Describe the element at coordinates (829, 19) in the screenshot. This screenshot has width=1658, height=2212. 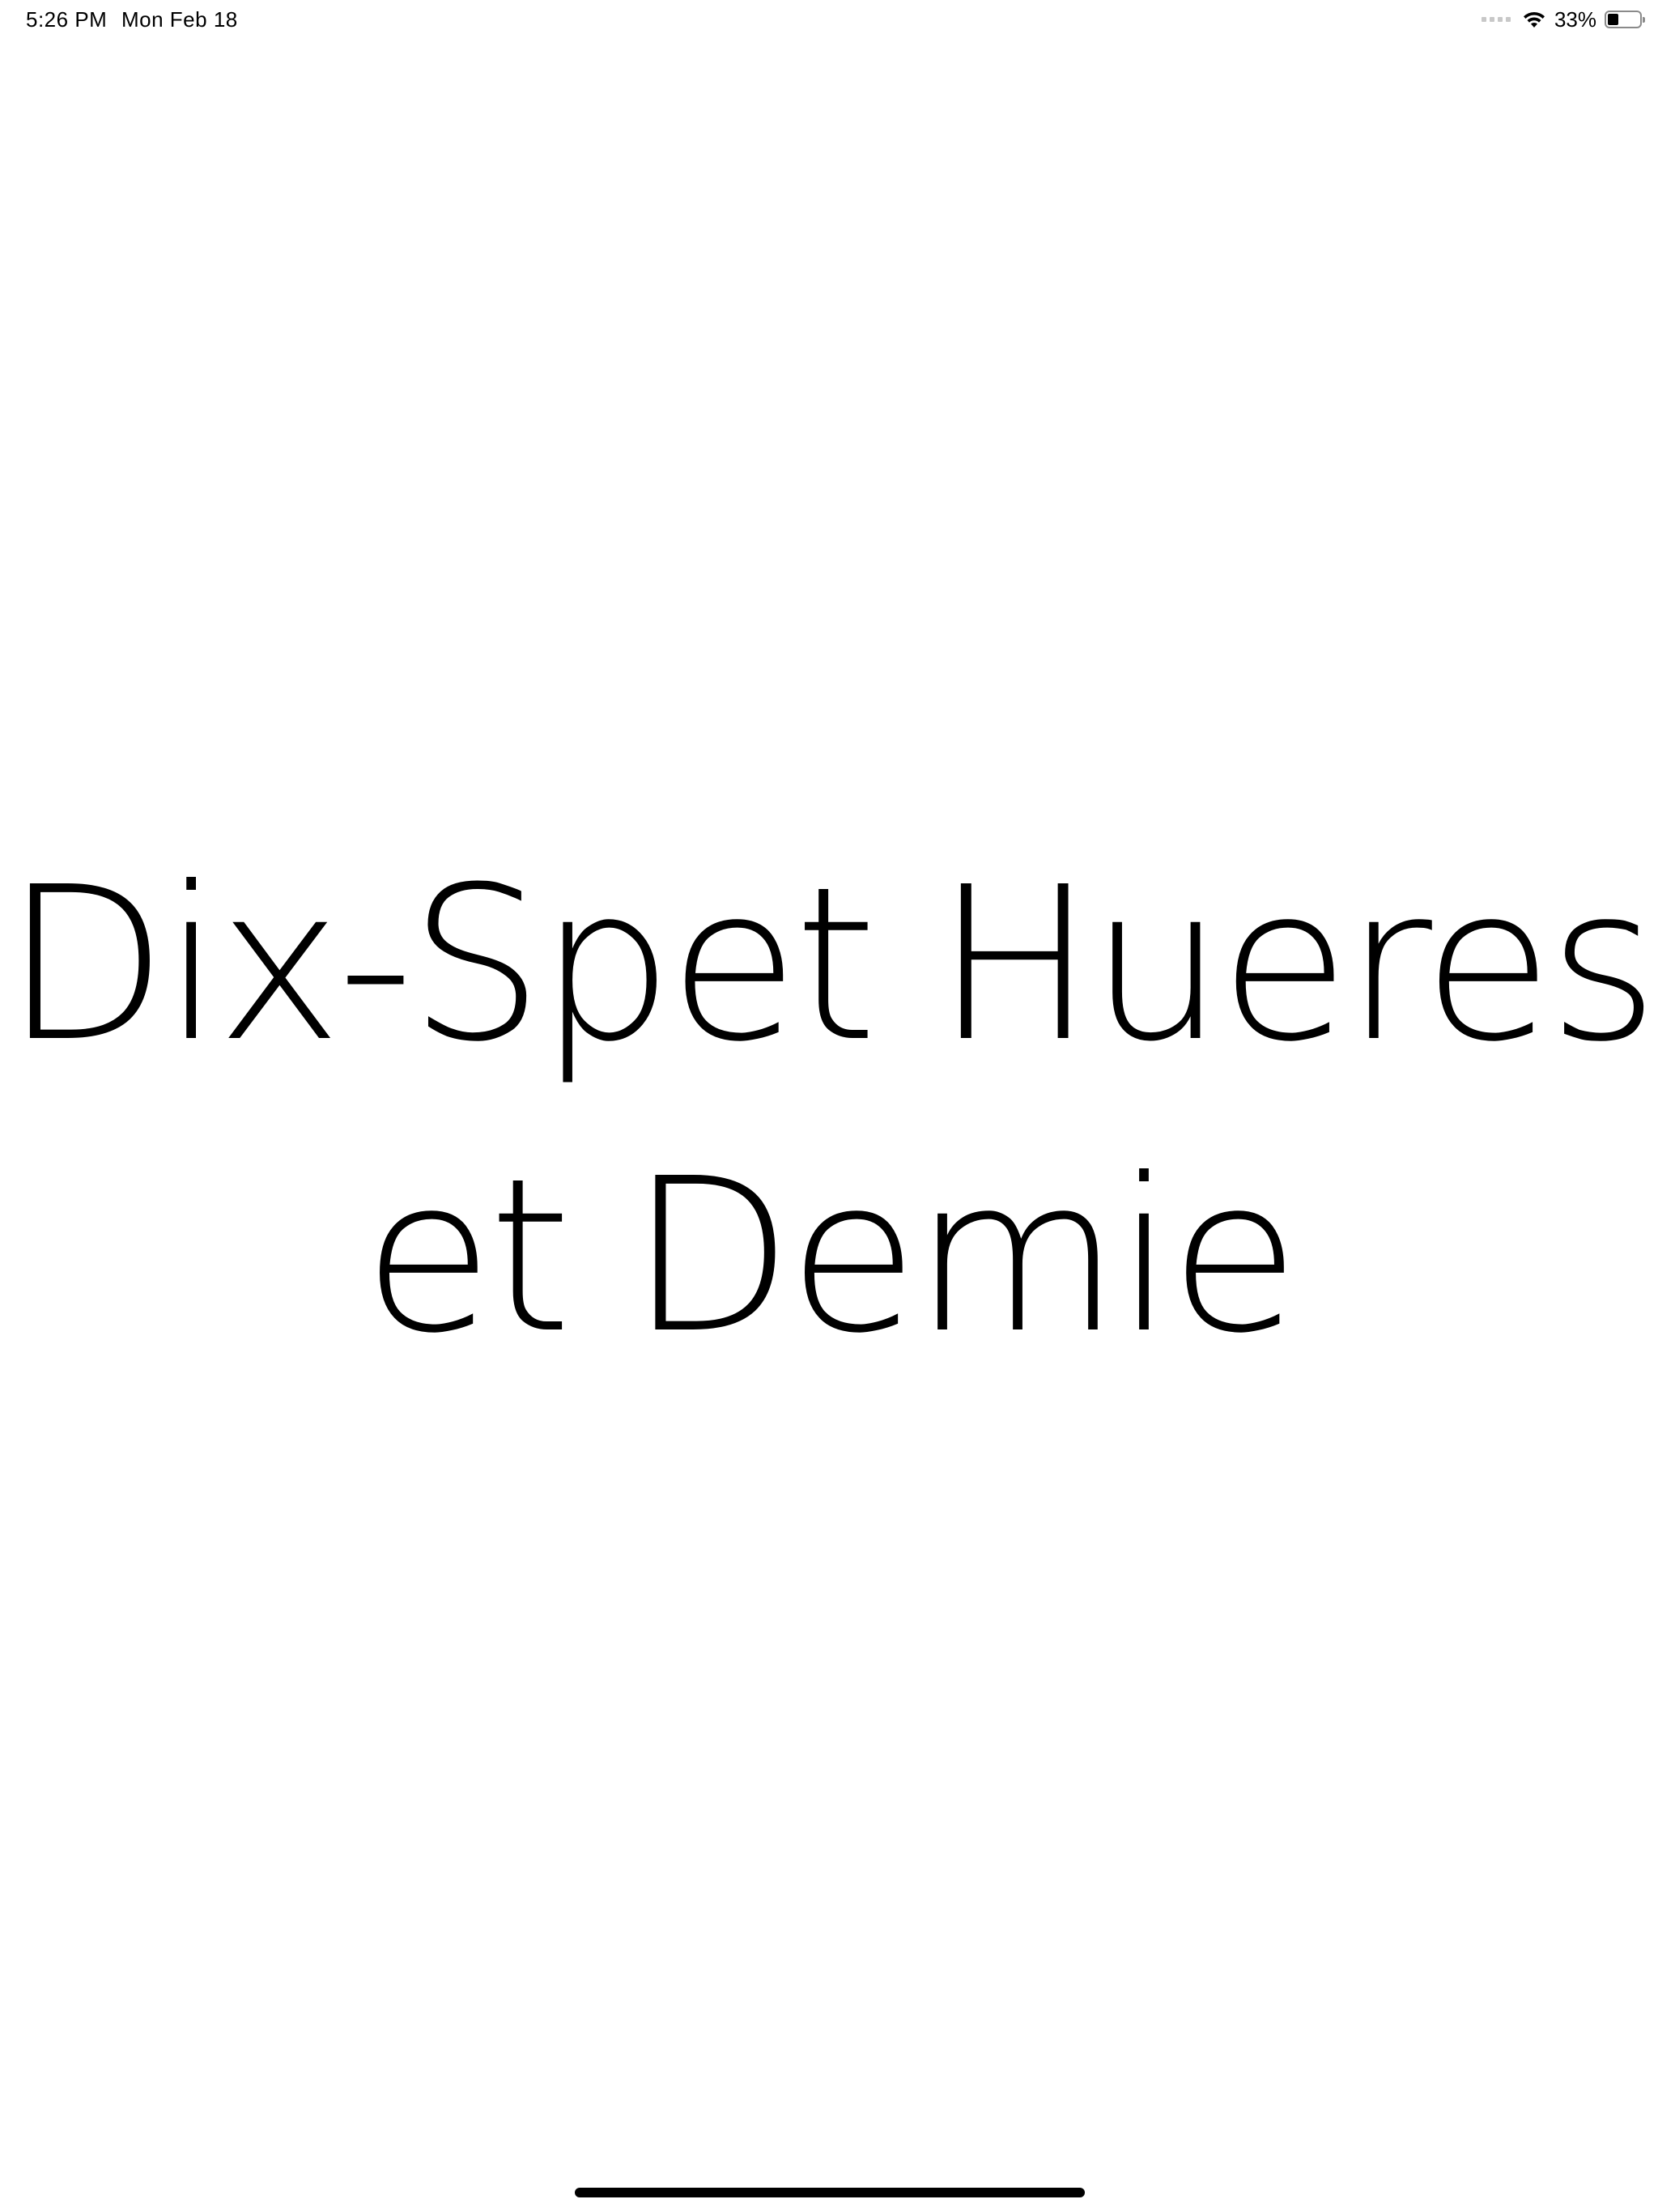
I see `status-bar: 5:26 PM Mon Feb 18 33%` at that location.